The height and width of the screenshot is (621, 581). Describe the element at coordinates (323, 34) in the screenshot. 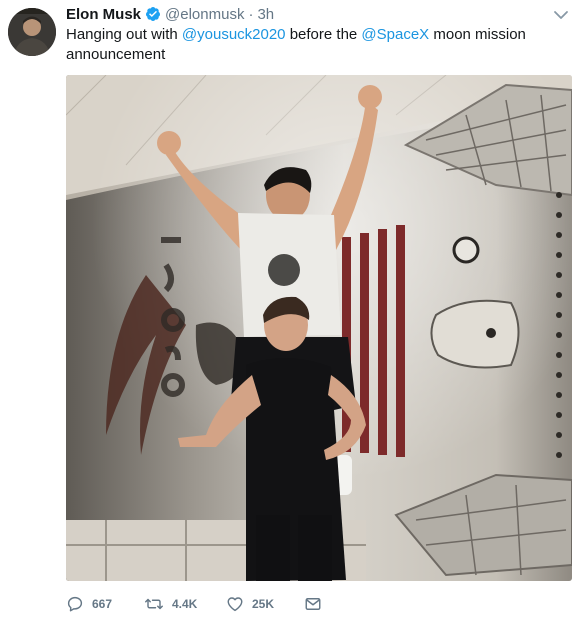

I see `tweet-text-segment: before the` at that location.